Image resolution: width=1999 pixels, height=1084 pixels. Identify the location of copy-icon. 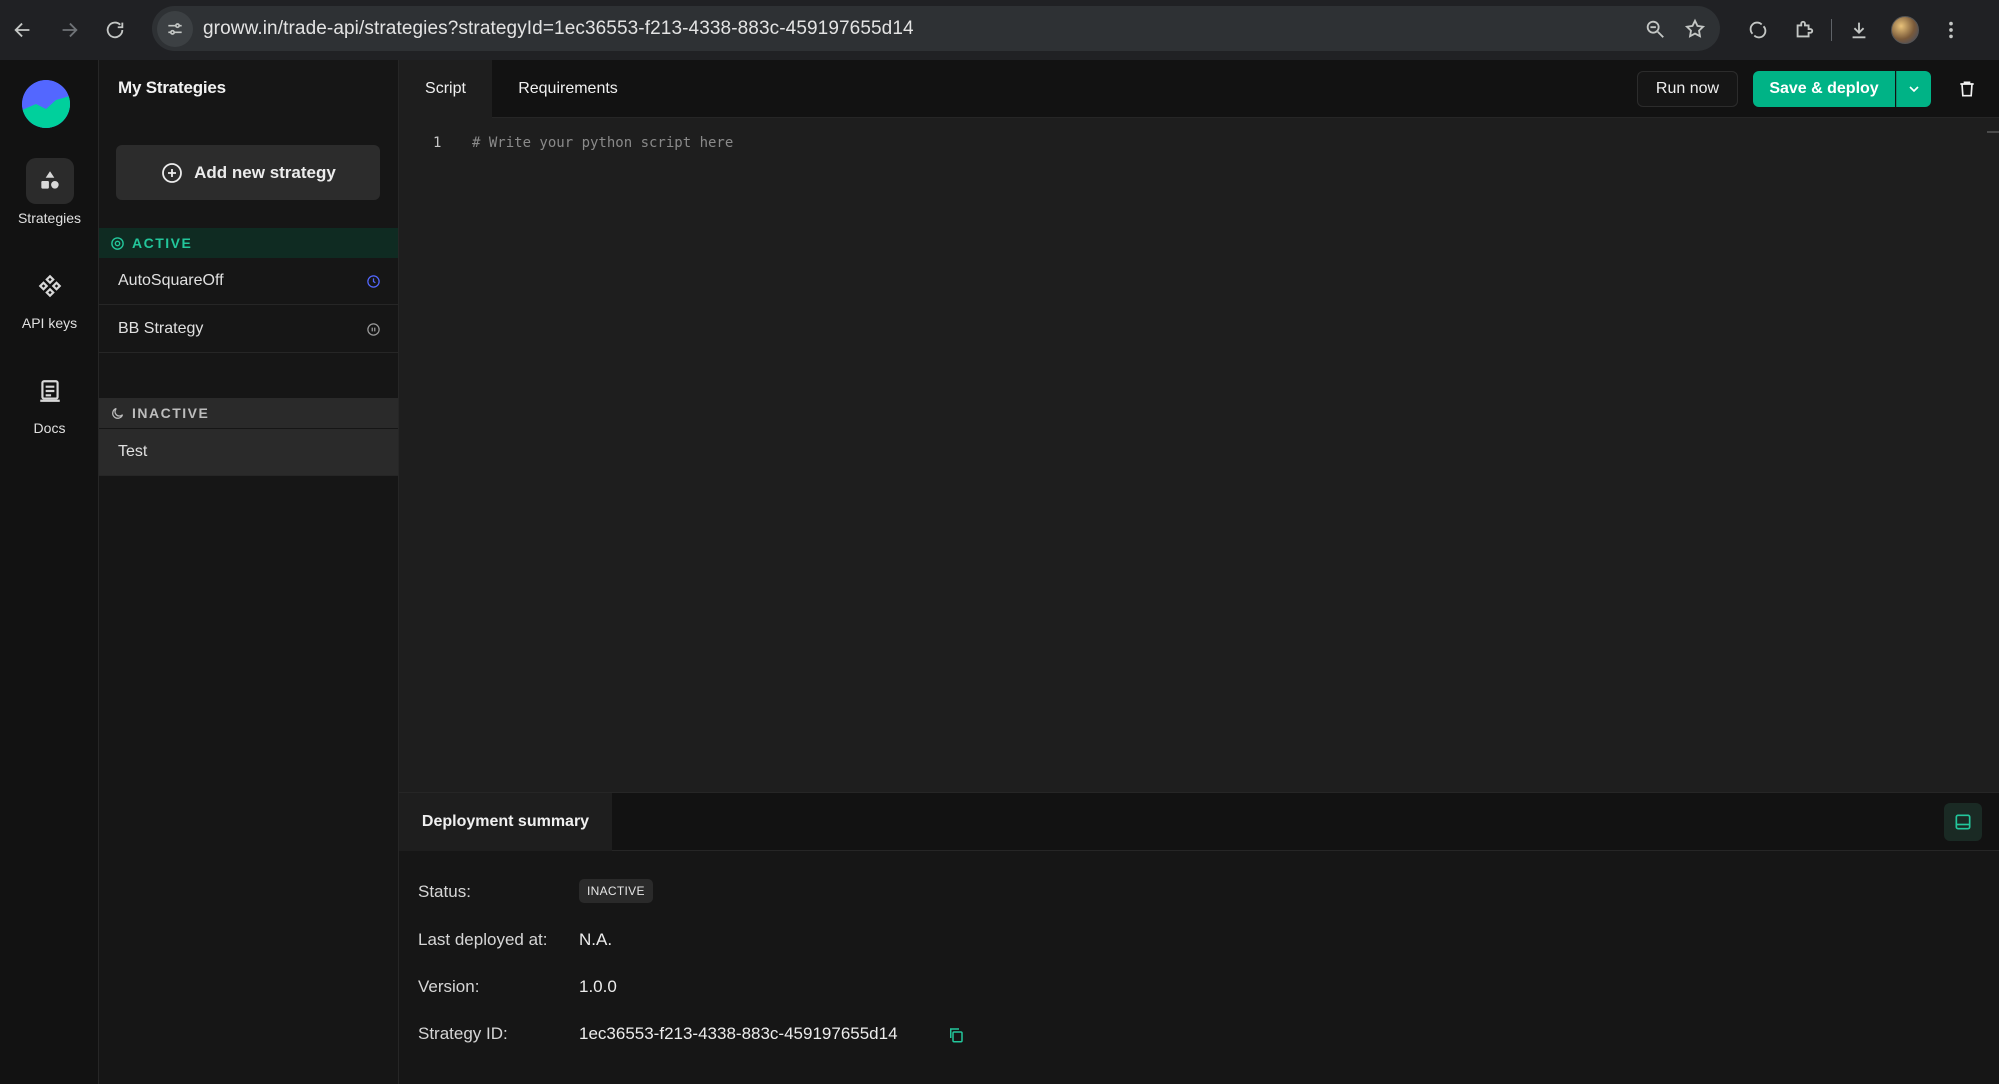
(956, 1035).